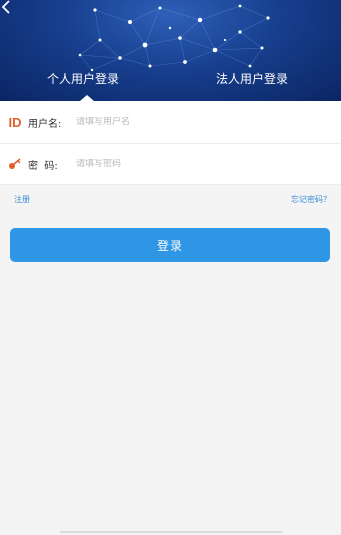 The image size is (341, 535). What do you see at coordinates (45, 124) in the screenshot?
I see `username-label: 用户名:` at bounding box center [45, 124].